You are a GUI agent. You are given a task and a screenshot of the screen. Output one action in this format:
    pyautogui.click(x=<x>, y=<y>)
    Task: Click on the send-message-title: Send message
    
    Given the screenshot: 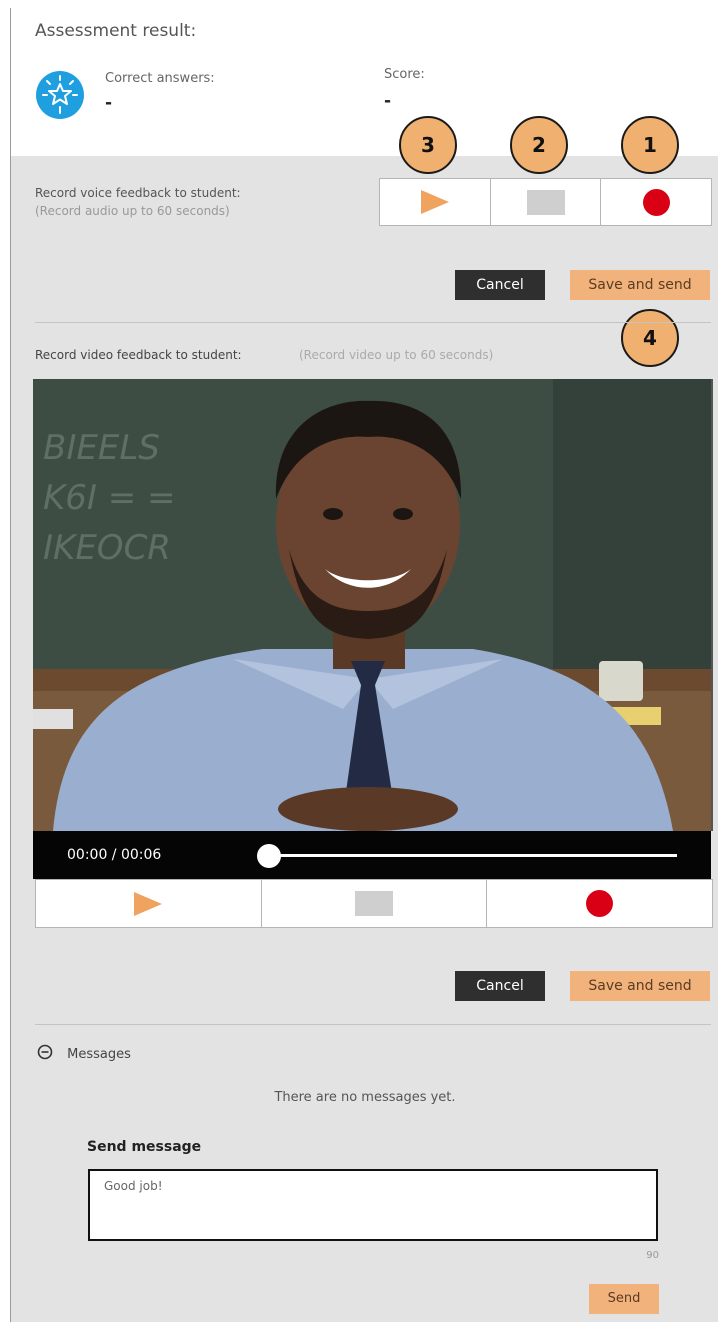 What is the action you would take?
    pyautogui.click(x=144, y=1147)
    